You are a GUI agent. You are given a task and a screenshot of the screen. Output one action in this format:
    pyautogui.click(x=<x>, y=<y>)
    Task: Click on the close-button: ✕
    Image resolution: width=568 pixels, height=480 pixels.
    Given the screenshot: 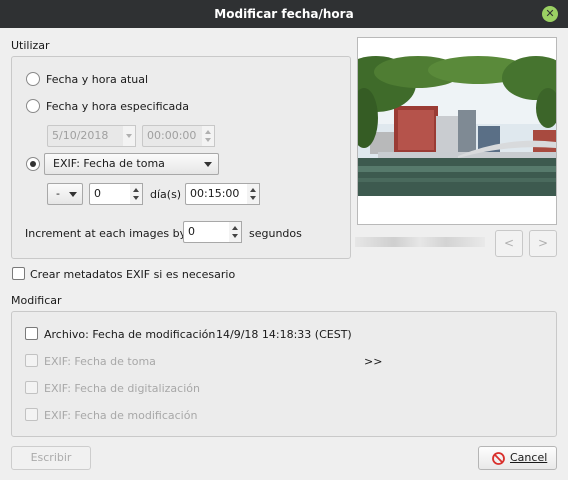 What is the action you would take?
    pyautogui.click(x=550, y=14)
    